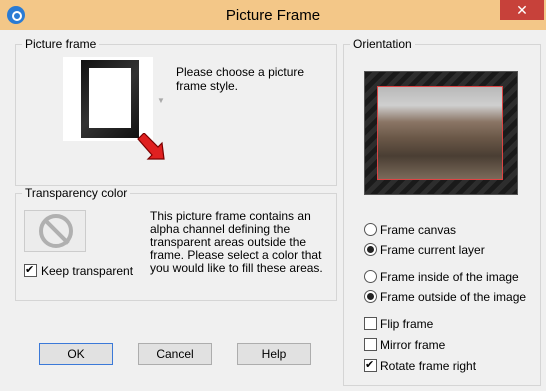 The height and width of the screenshot is (391, 546). Describe the element at coordinates (449, 277) in the screenshot. I see `frame-inside-label: Frame inside of the image` at that location.